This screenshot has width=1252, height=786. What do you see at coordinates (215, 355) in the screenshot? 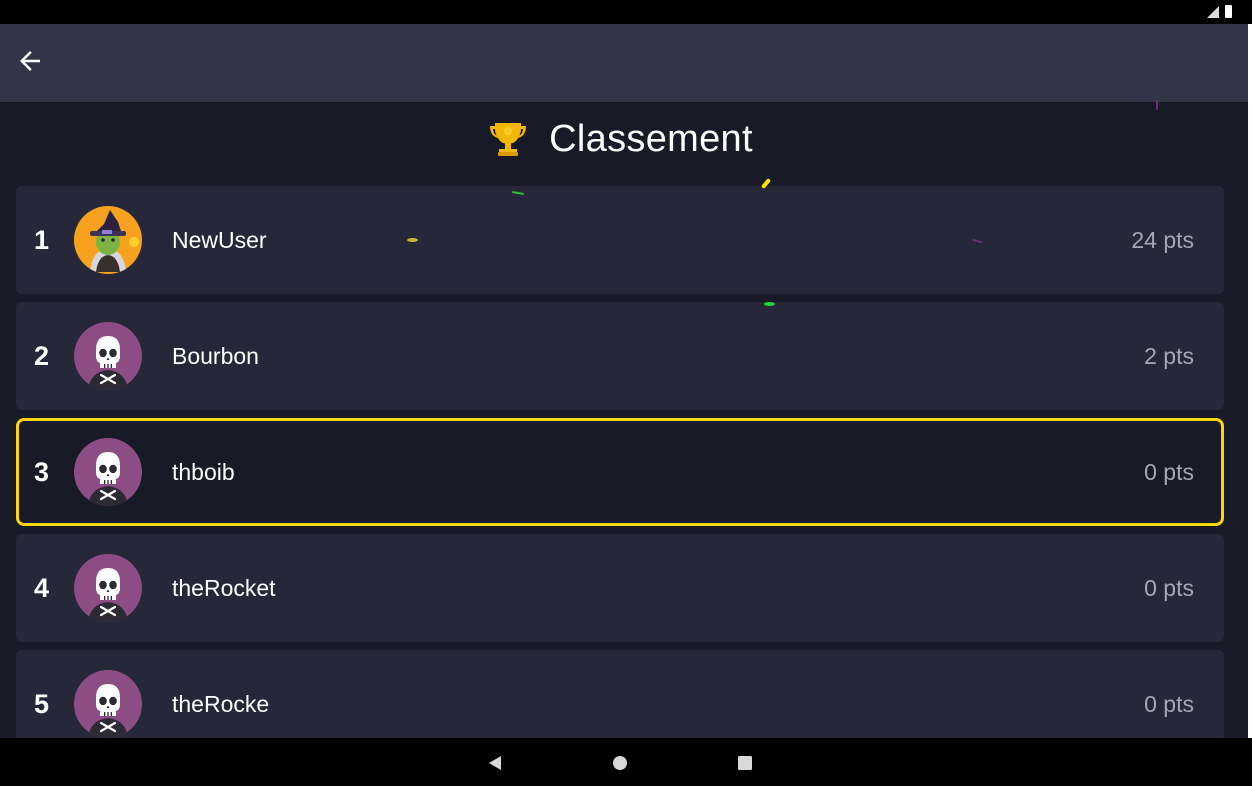
I see `username: Bourbon` at bounding box center [215, 355].